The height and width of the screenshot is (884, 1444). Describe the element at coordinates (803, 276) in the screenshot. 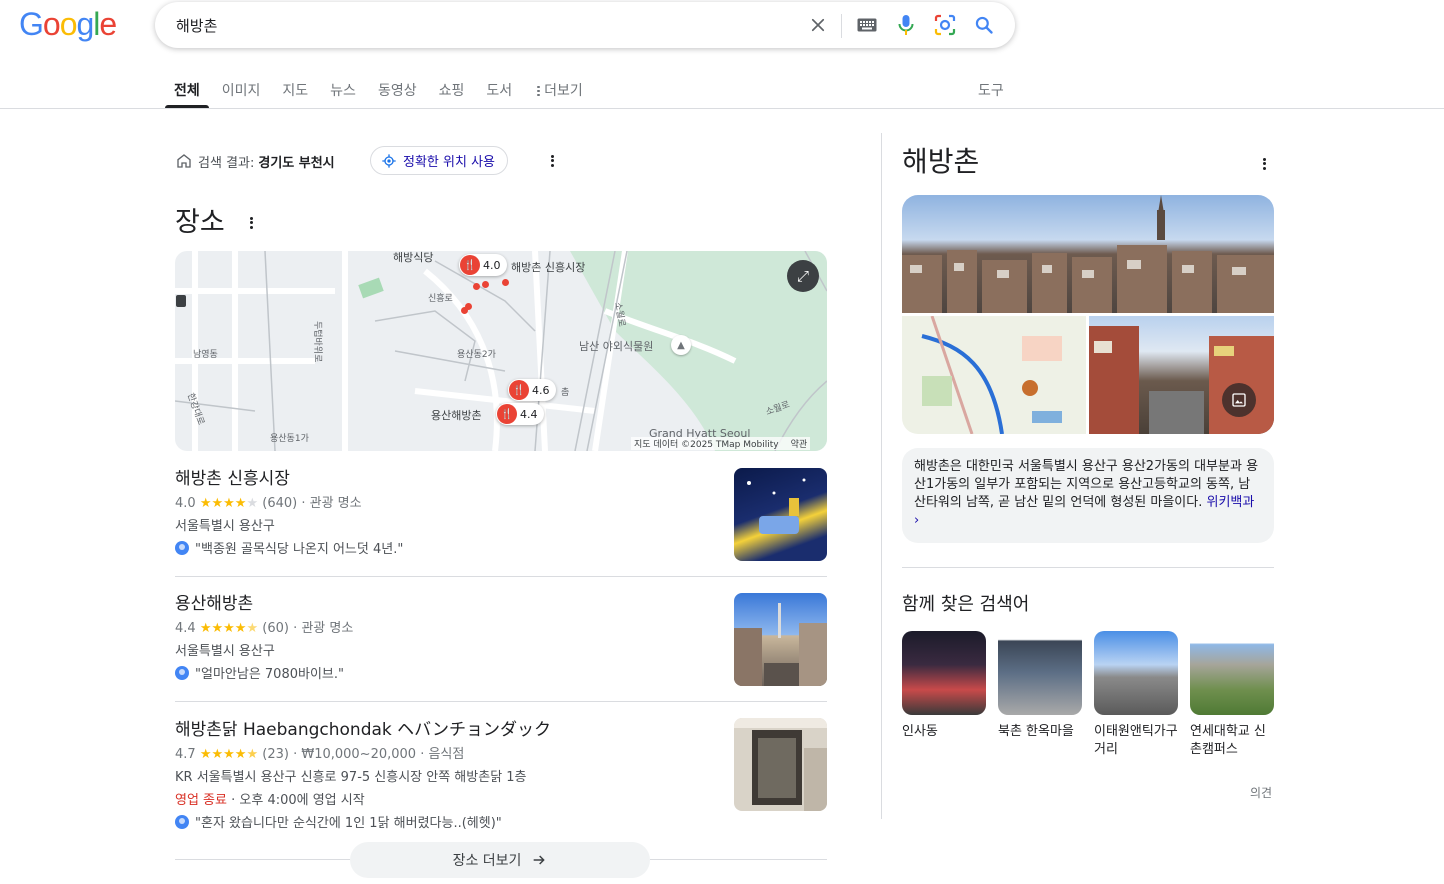

I see `expand-map-icon: ⤢` at that location.